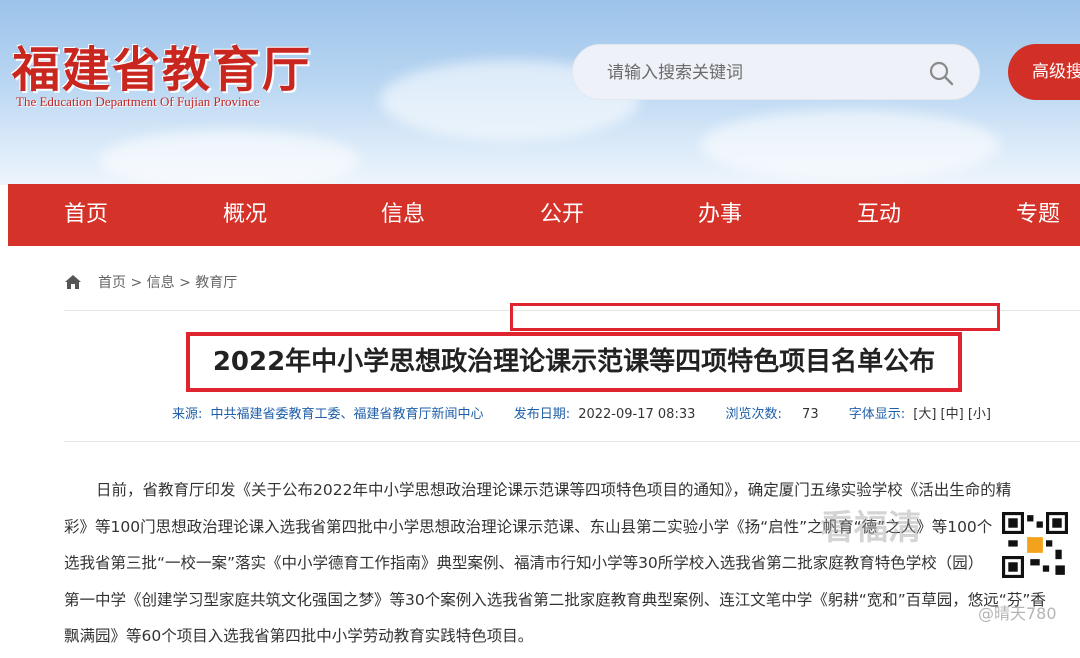 The height and width of the screenshot is (658, 1080). Describe the element at coordinates (162, 65) in the screenshot. I see `site-logo: 福建省教育厅` at that location.